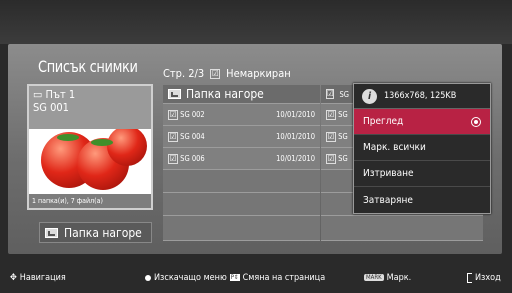 The height and width of the screenshot is (293, 512). Describe the element at coordinates (422, 174) in the screenshot. I see `menu-item-delete: Изтриване` at that location.